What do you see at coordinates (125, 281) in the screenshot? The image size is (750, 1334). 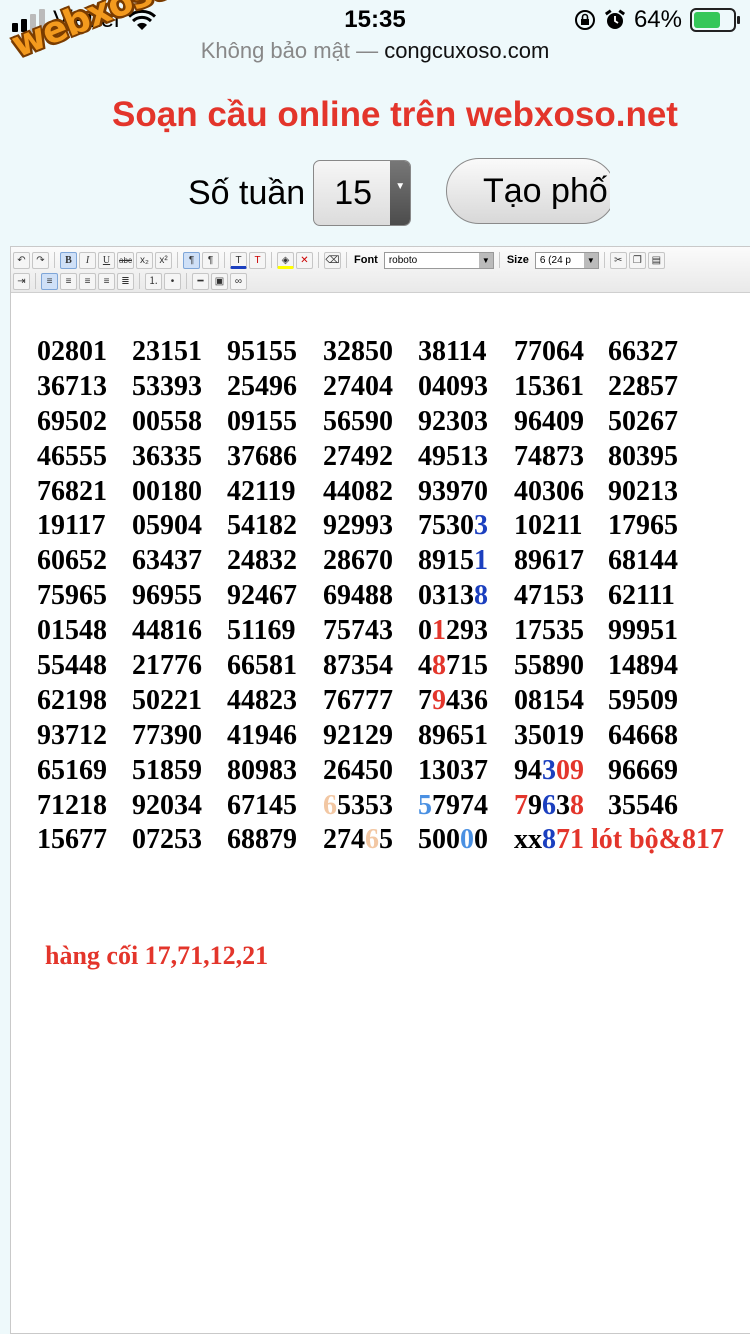 I see `align-full-icon: ≣` at bounding box center [125, 281].